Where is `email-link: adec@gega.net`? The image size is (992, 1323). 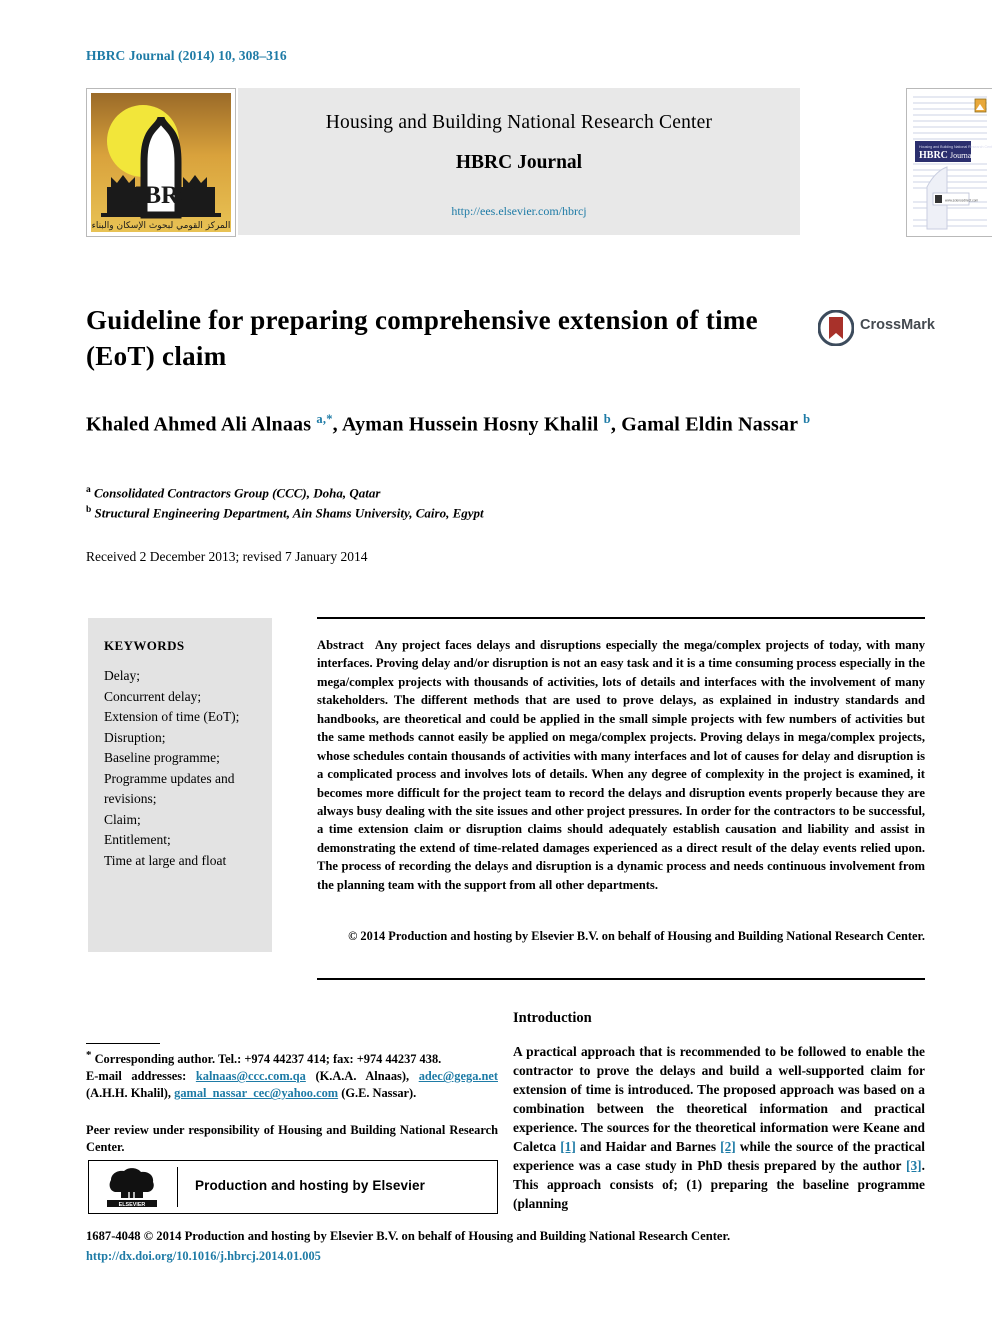
email-link: adec@gega.net is located at coordinates (458, 1076).